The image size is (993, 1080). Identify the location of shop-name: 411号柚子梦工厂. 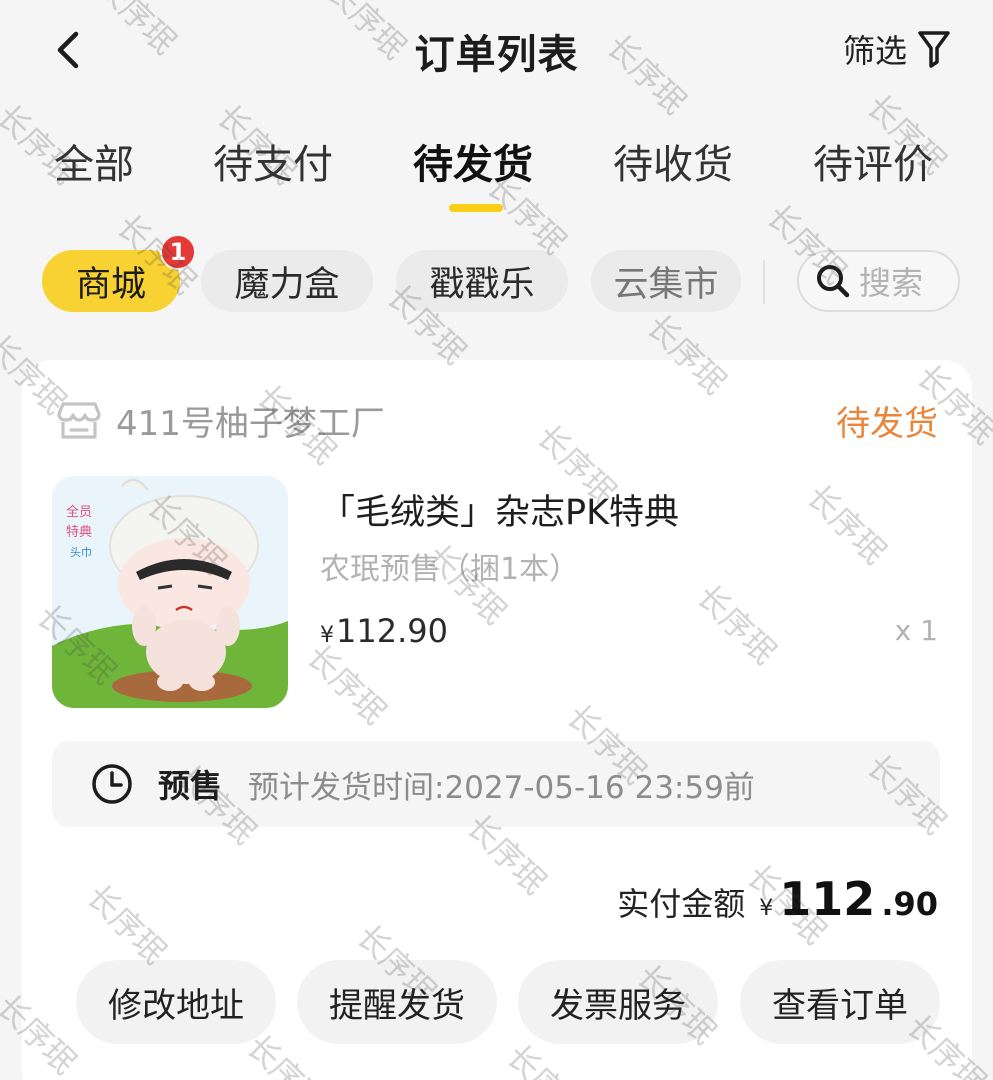
(250, 424).